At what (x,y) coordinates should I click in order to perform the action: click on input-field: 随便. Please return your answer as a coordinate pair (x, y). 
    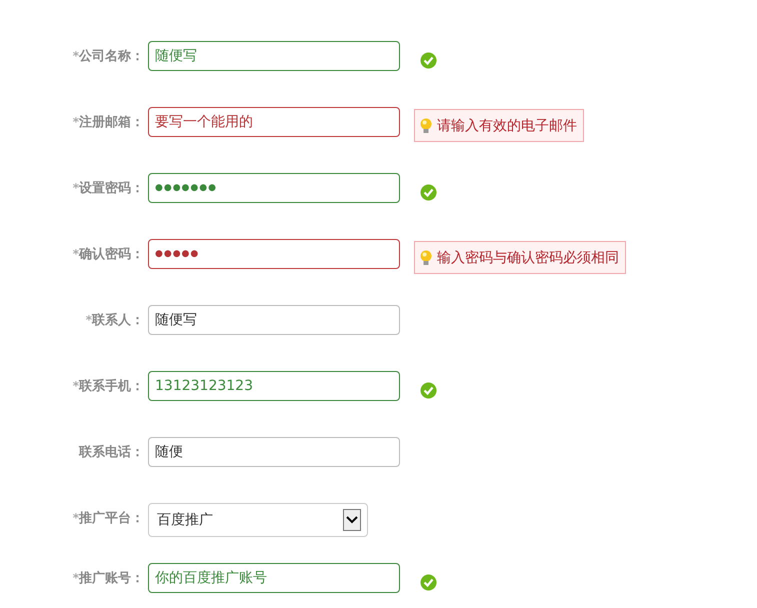
    Looking at the image, I should click on (274, 452).